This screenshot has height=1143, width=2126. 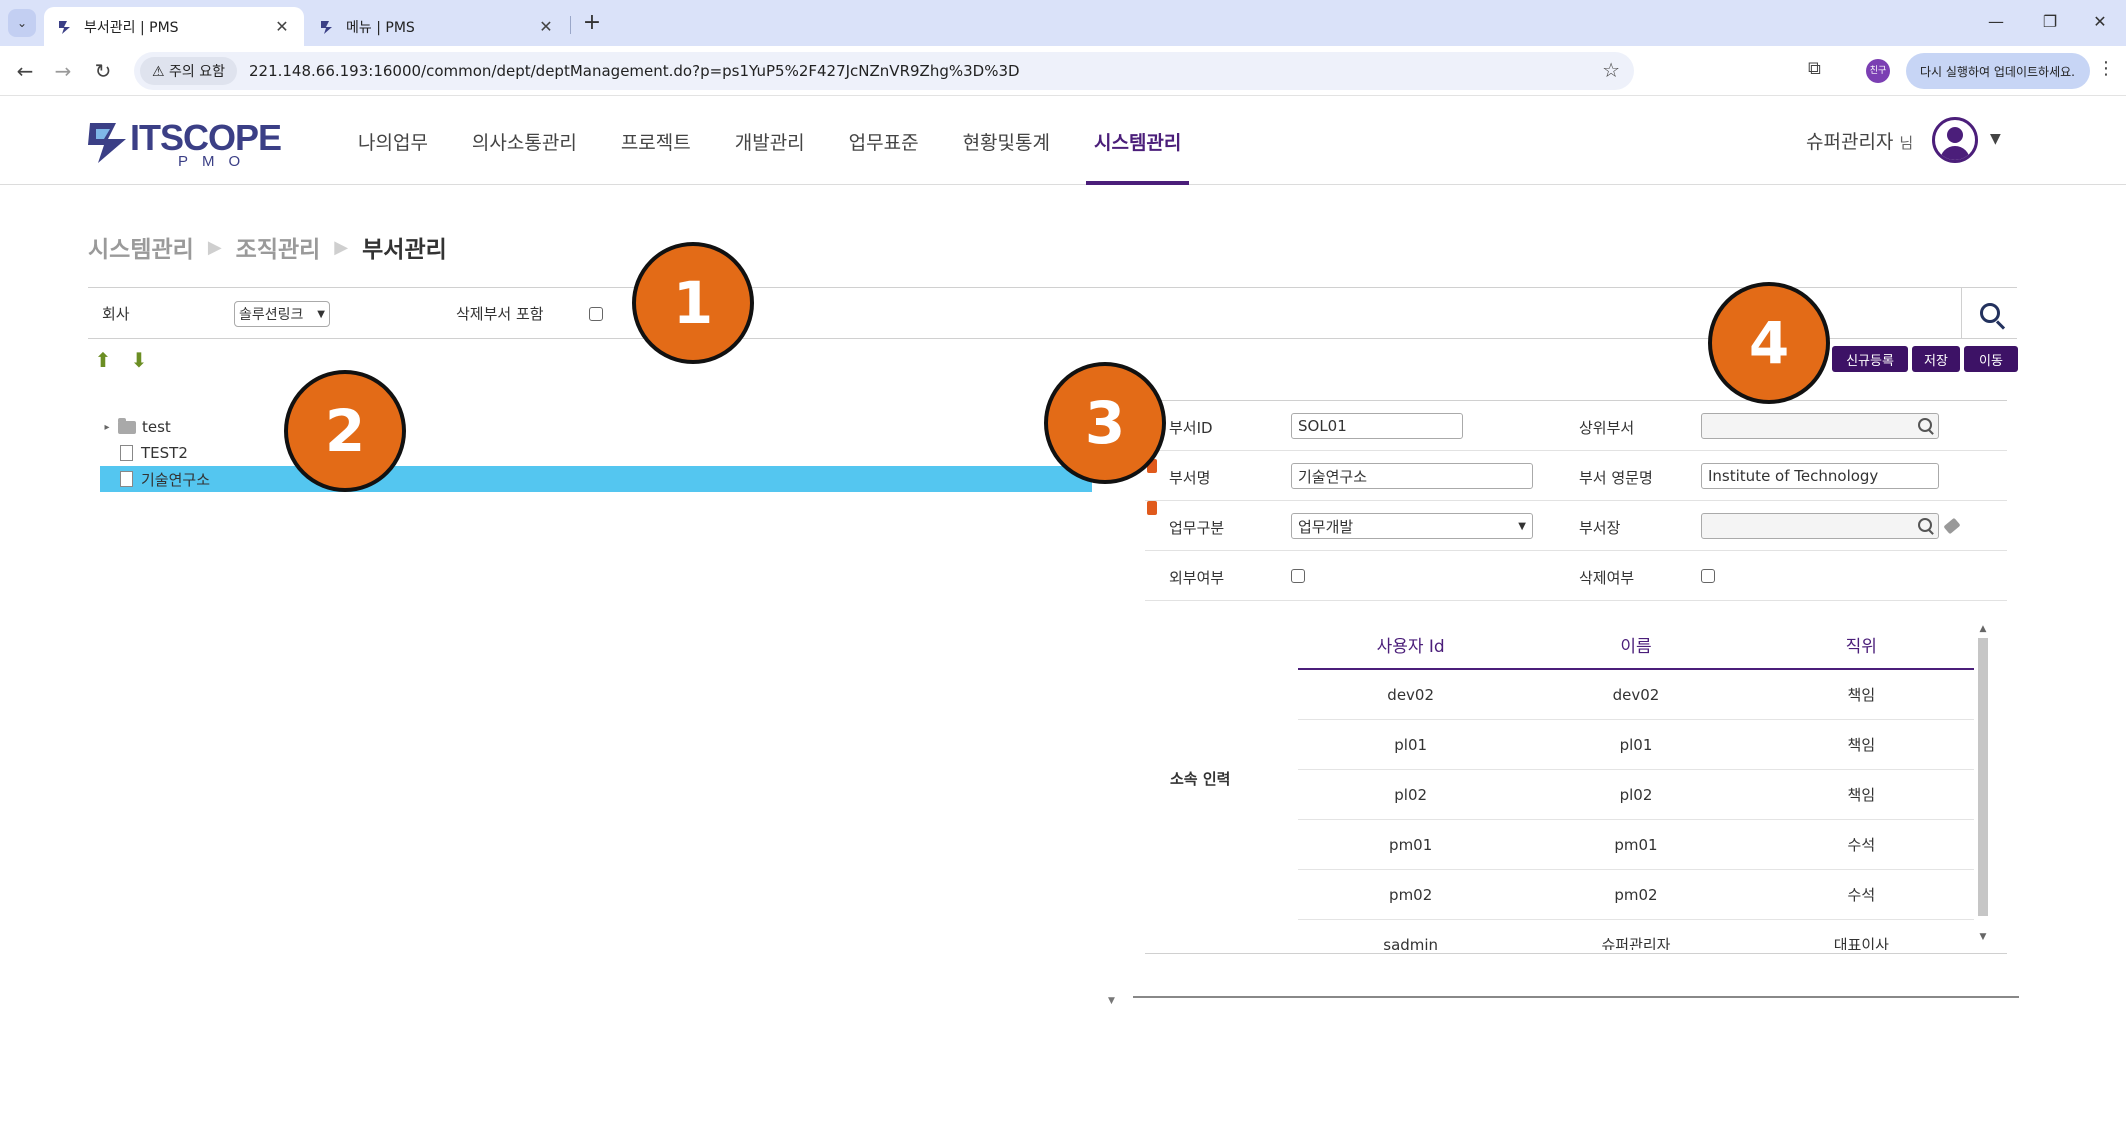 I want to click on table-row: pm02 pm02 수석, so click(x=1636, y=895).